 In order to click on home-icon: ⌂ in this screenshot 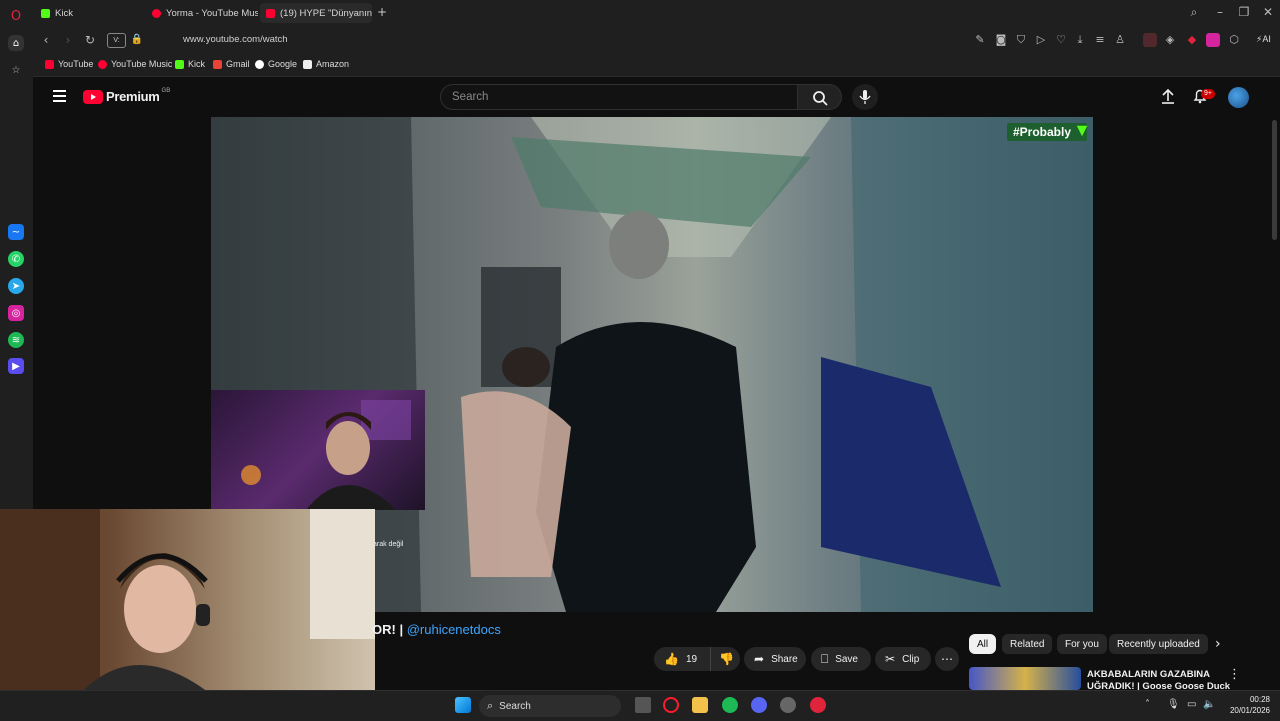, I will do `click(16, 43)`.